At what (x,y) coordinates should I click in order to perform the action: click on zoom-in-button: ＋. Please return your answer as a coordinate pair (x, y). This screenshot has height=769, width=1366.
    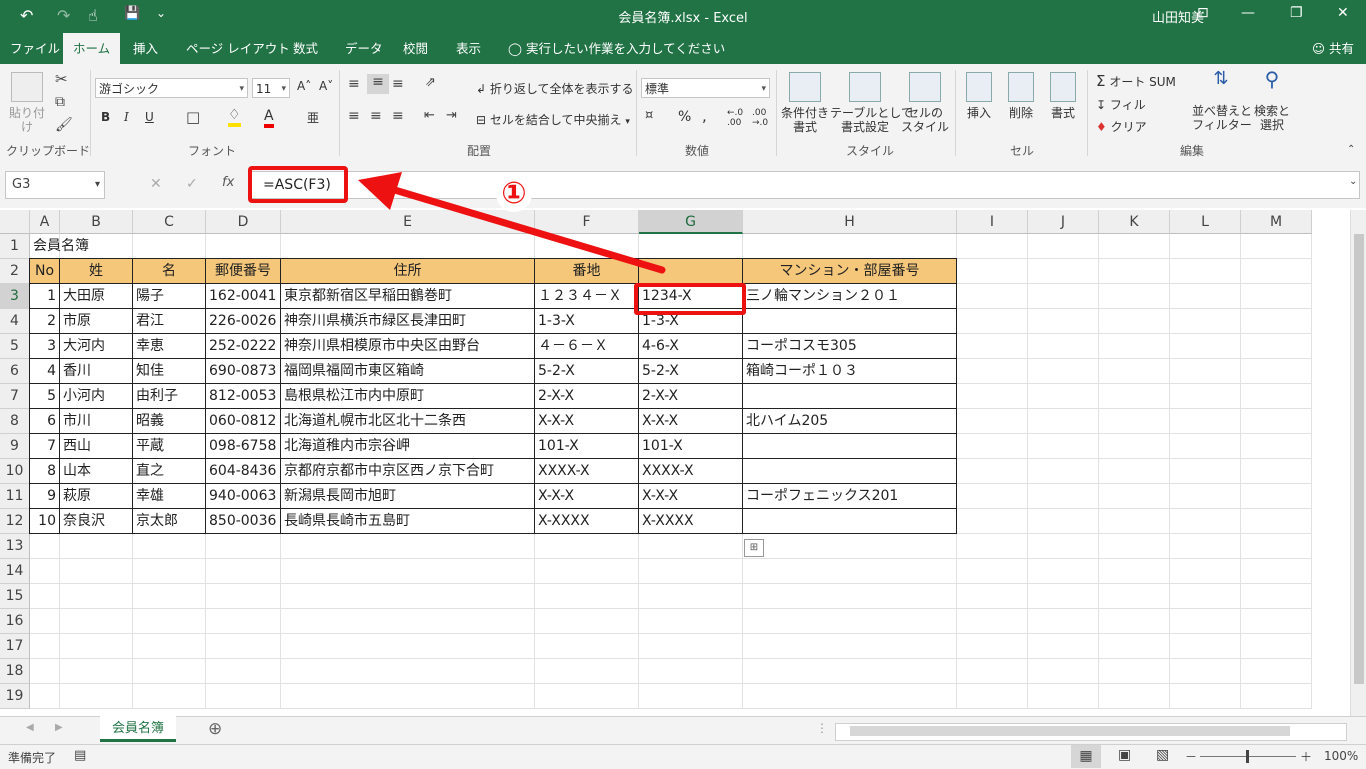
    Looking at the image, I should click on (1306, 756).